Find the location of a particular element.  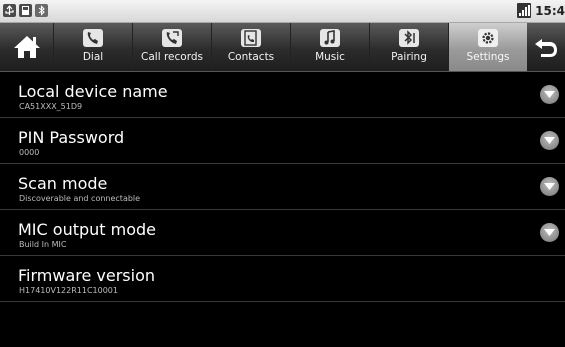

top-tab-bar: Dial Call records Contacts Music Pairing is located at coordinates (282, 47).